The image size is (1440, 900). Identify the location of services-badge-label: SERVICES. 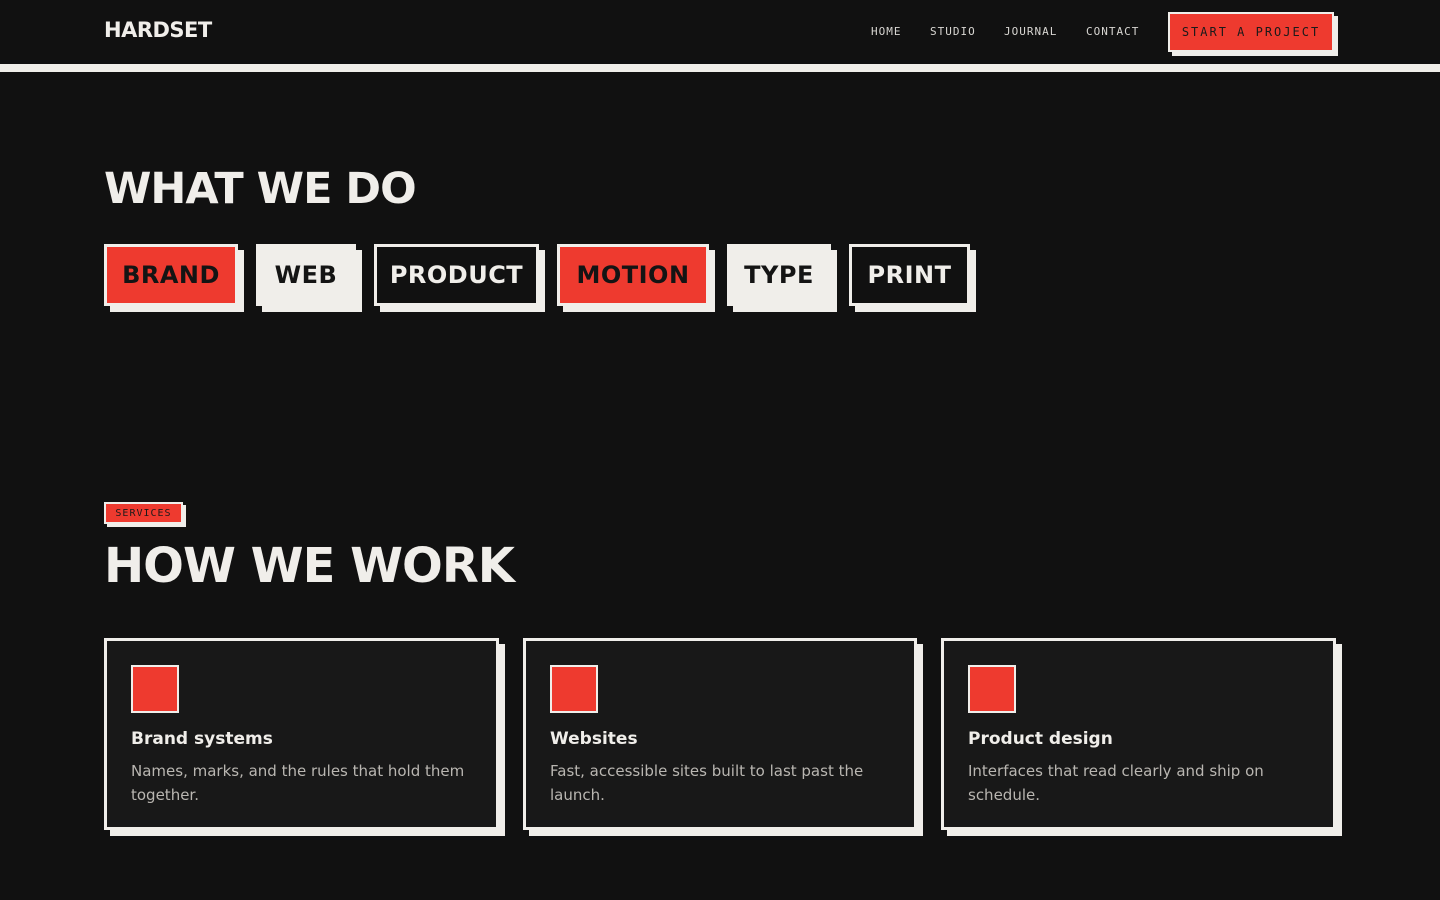
(143, 513).